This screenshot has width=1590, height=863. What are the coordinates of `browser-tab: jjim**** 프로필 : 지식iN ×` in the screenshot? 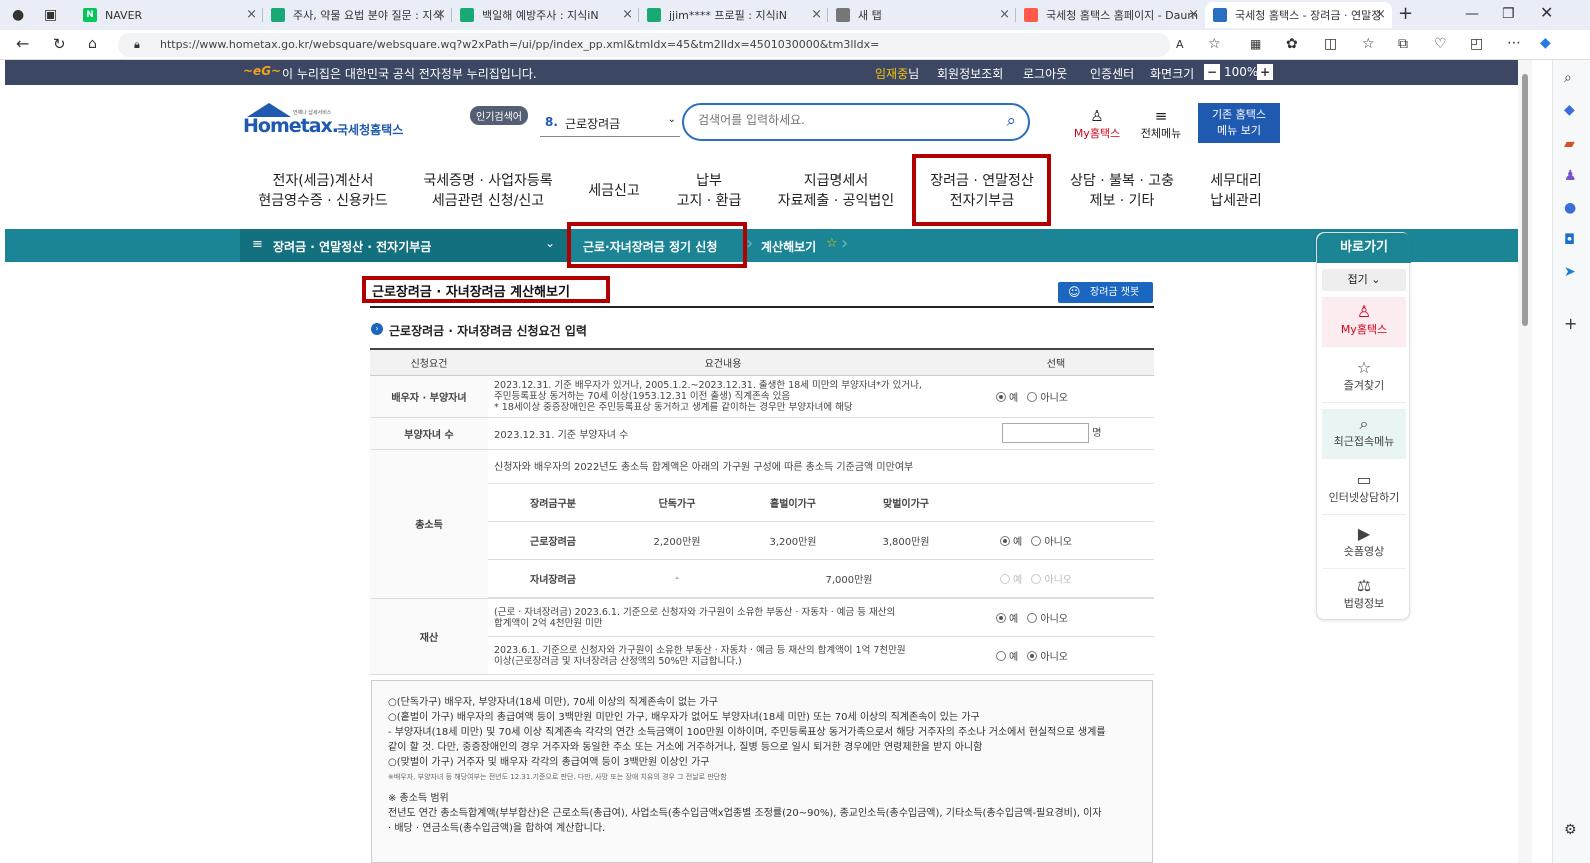 It's located at (733, 15).